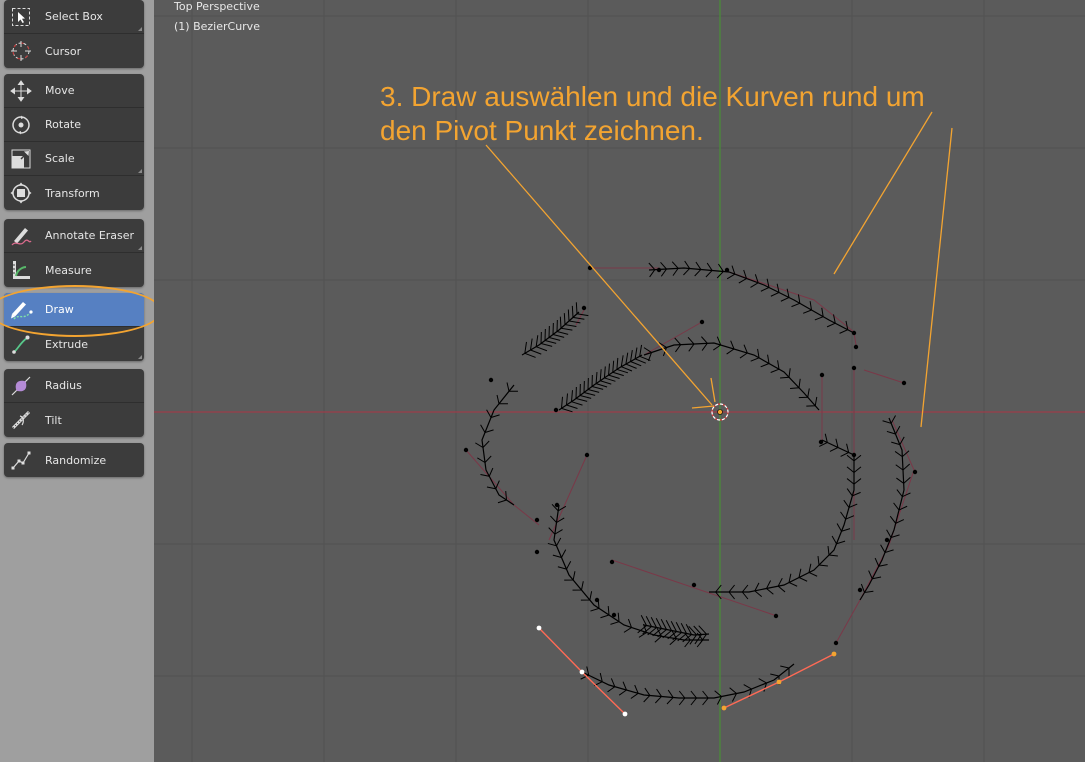  I want to click on tool-cursor: Cursor, so click(74, 51).